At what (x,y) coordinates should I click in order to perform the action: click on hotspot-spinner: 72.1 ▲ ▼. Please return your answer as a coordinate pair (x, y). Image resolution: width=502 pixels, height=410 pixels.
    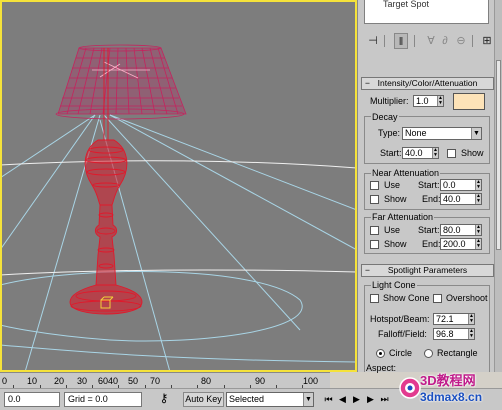
    Looking at the image, I should click on (454, 319).